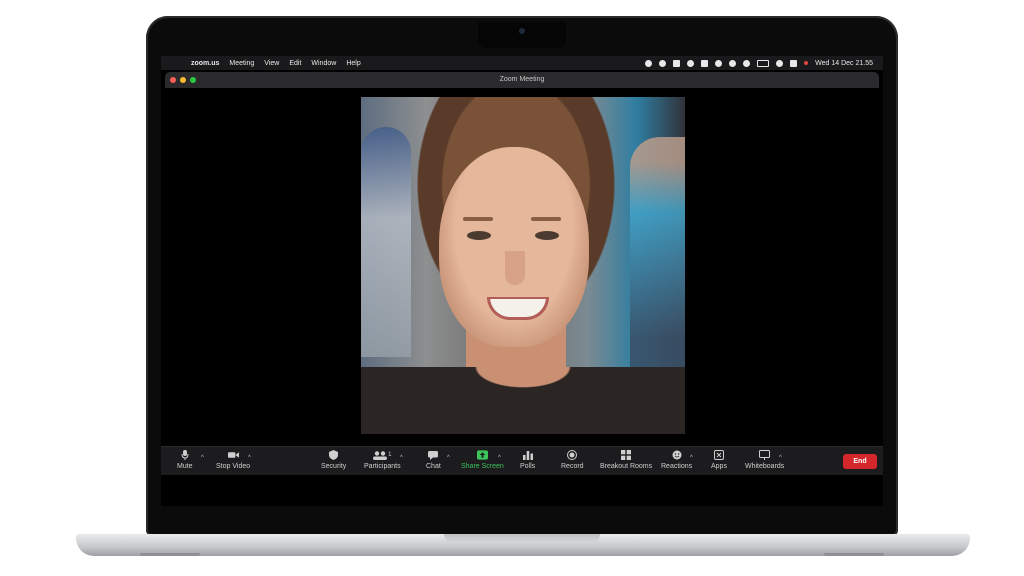 The height and width of the screenshot is (576, 1024). I want to click on security-button: Security, so click(333, 460).